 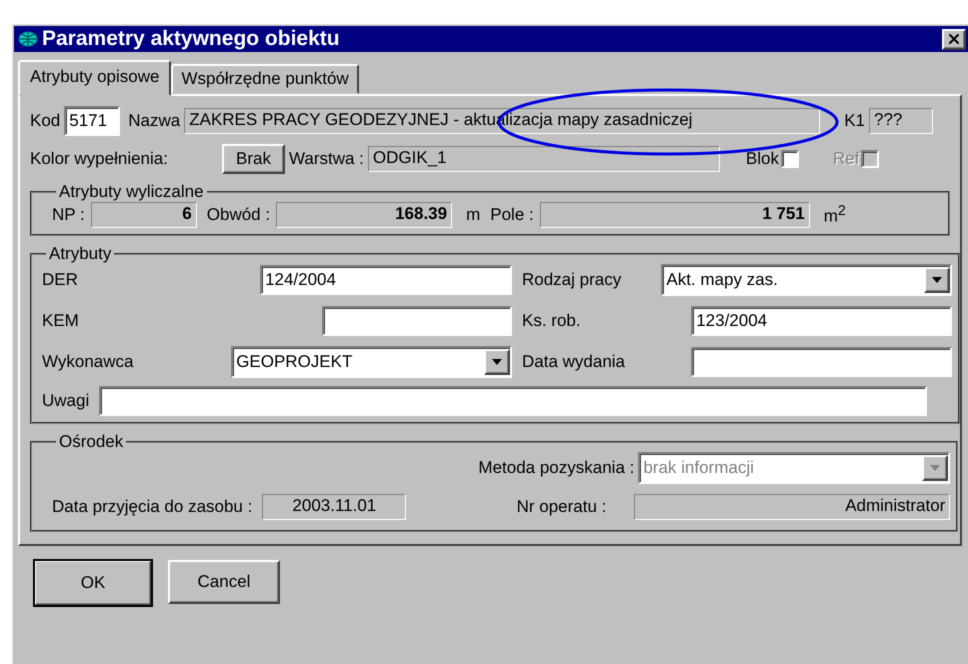 I want to click on field-label: Warstwa :, so click(x=326, y=159).